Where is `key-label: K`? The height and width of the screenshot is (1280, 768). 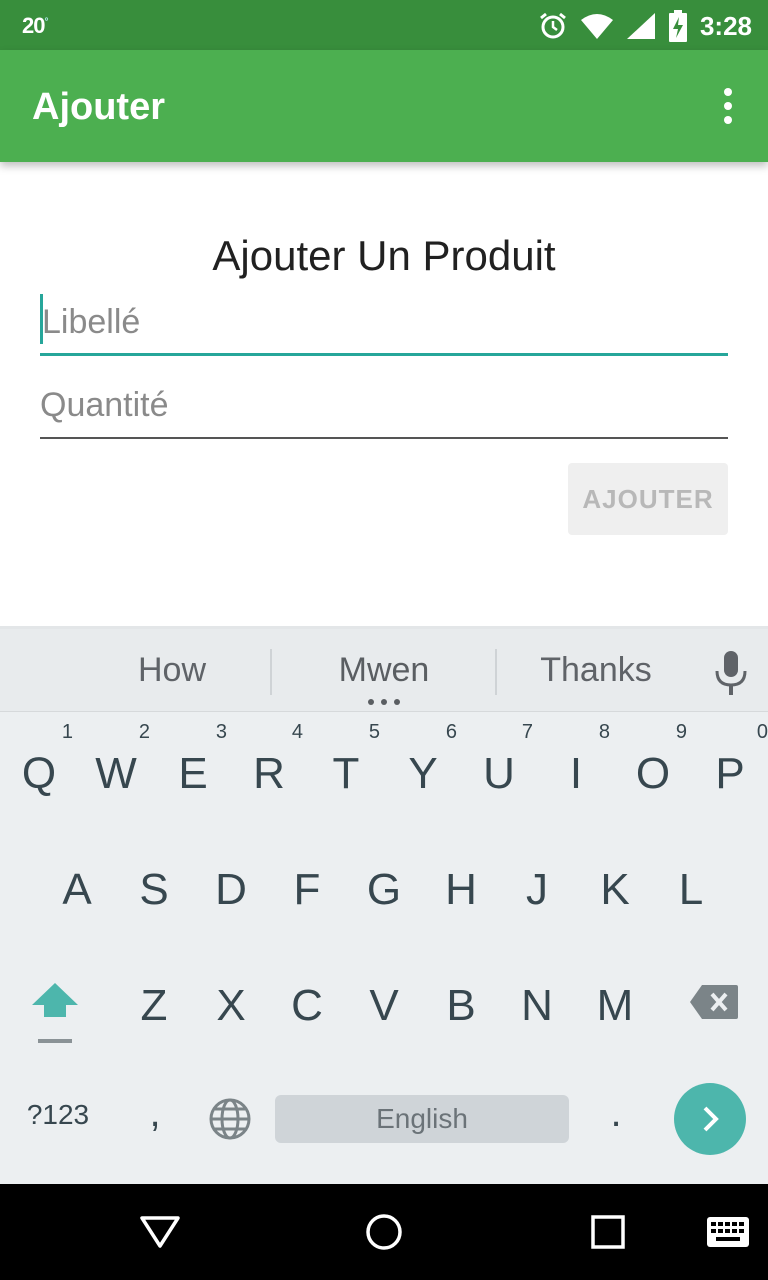
key-label: K is located at coordinates (615, 889).